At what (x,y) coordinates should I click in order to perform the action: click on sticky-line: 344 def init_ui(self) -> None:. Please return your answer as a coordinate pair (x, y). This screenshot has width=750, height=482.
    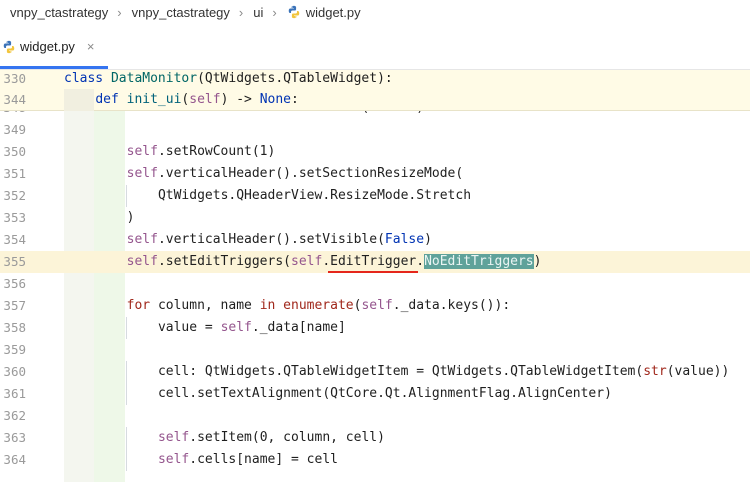
    Looking at the image, I should click on (375, 100).